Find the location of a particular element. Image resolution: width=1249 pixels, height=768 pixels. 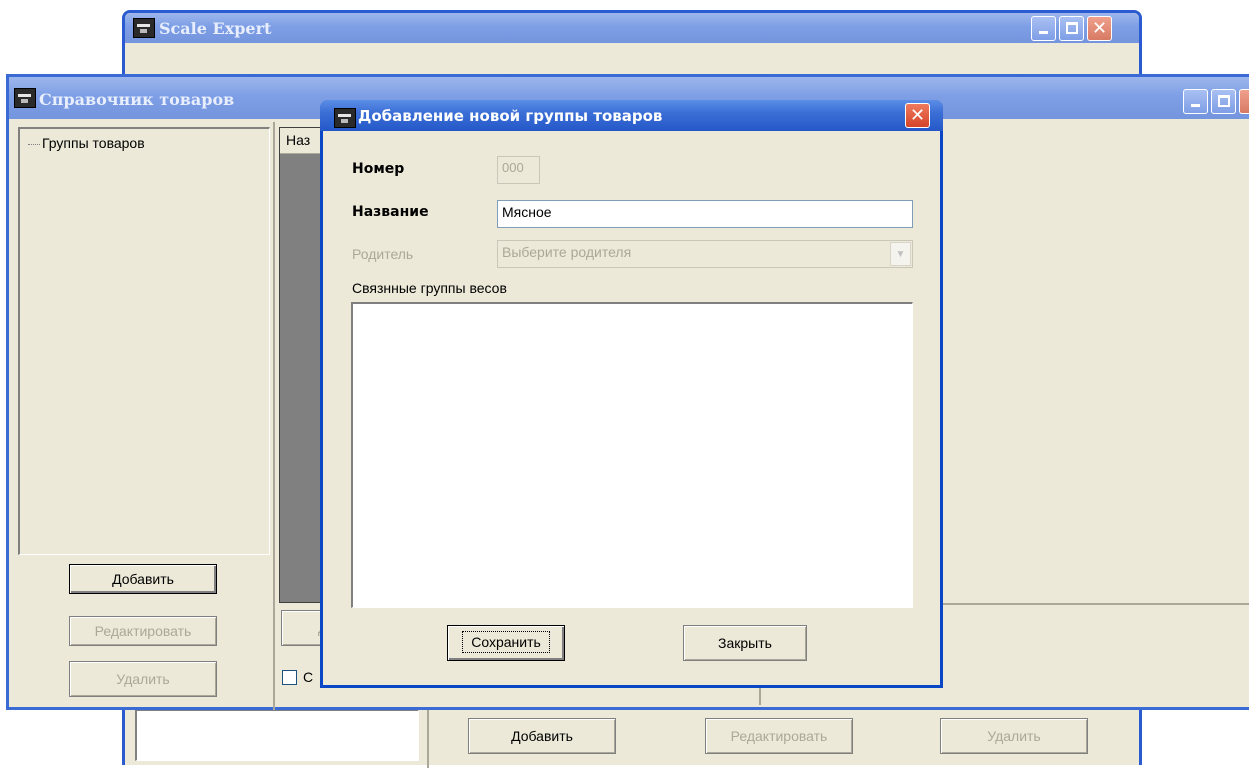

maximize-button is located at coordinates (1071, 28).